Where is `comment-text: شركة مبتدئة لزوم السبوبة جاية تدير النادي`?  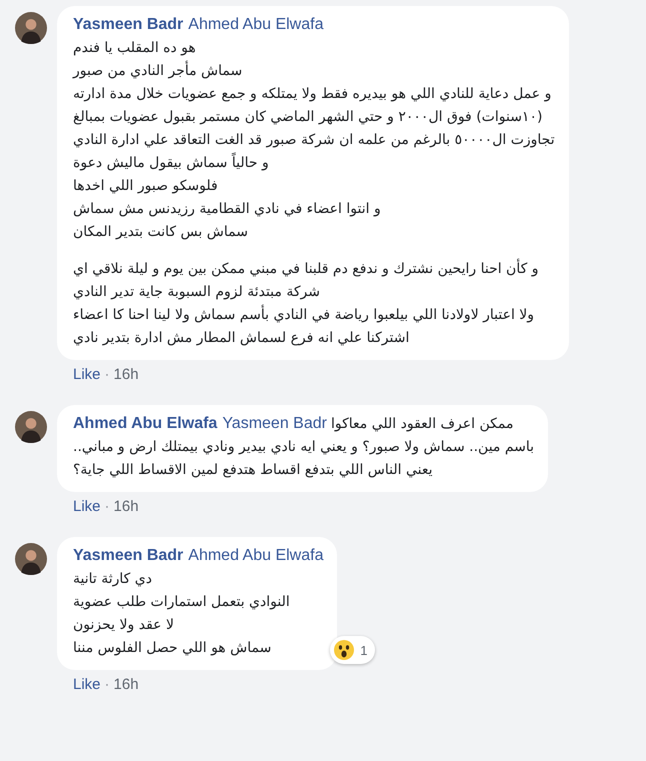
comment-text: شركة مبتدئة لزوم السبوبة جاية تدير النادي is located at coordinates (196, 292).